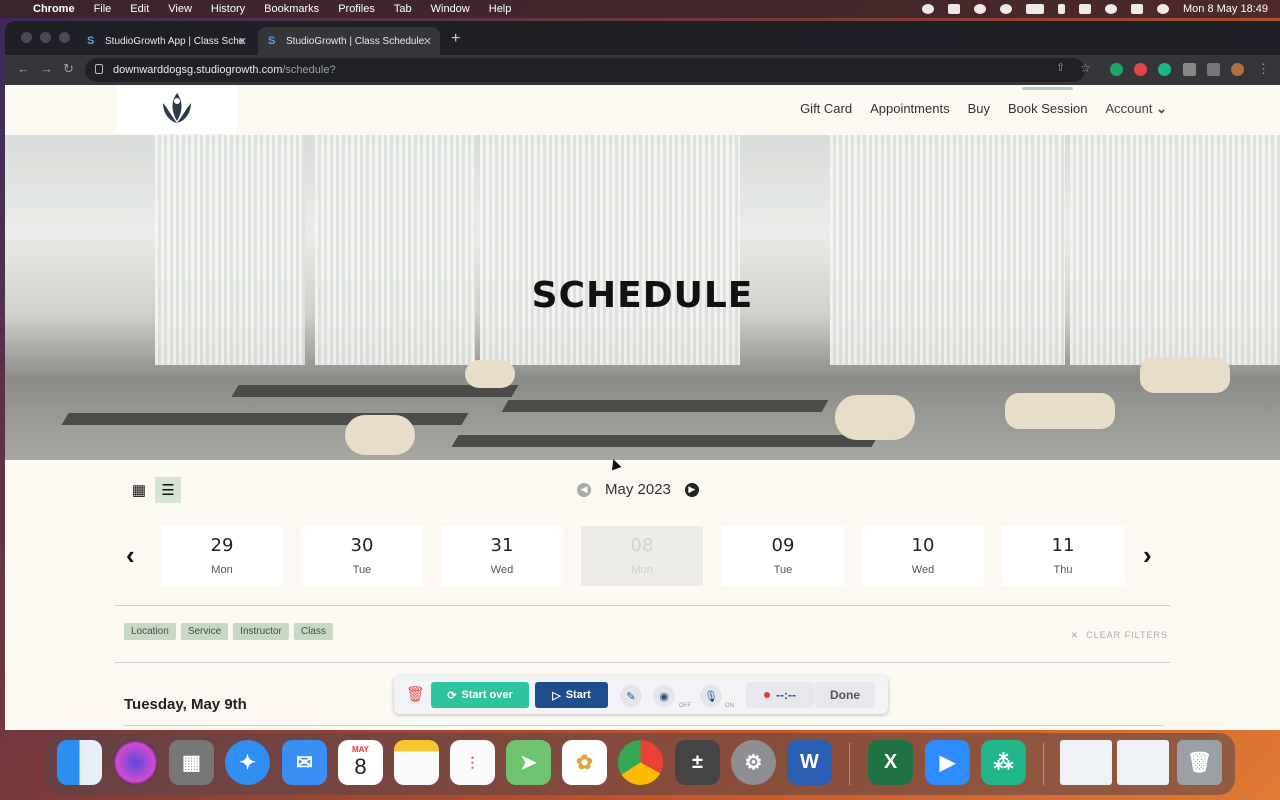 This screenshot has height=800, width=1280. I want to click on nav-account-dropdown: Account ⌄, so click(1136, 109).